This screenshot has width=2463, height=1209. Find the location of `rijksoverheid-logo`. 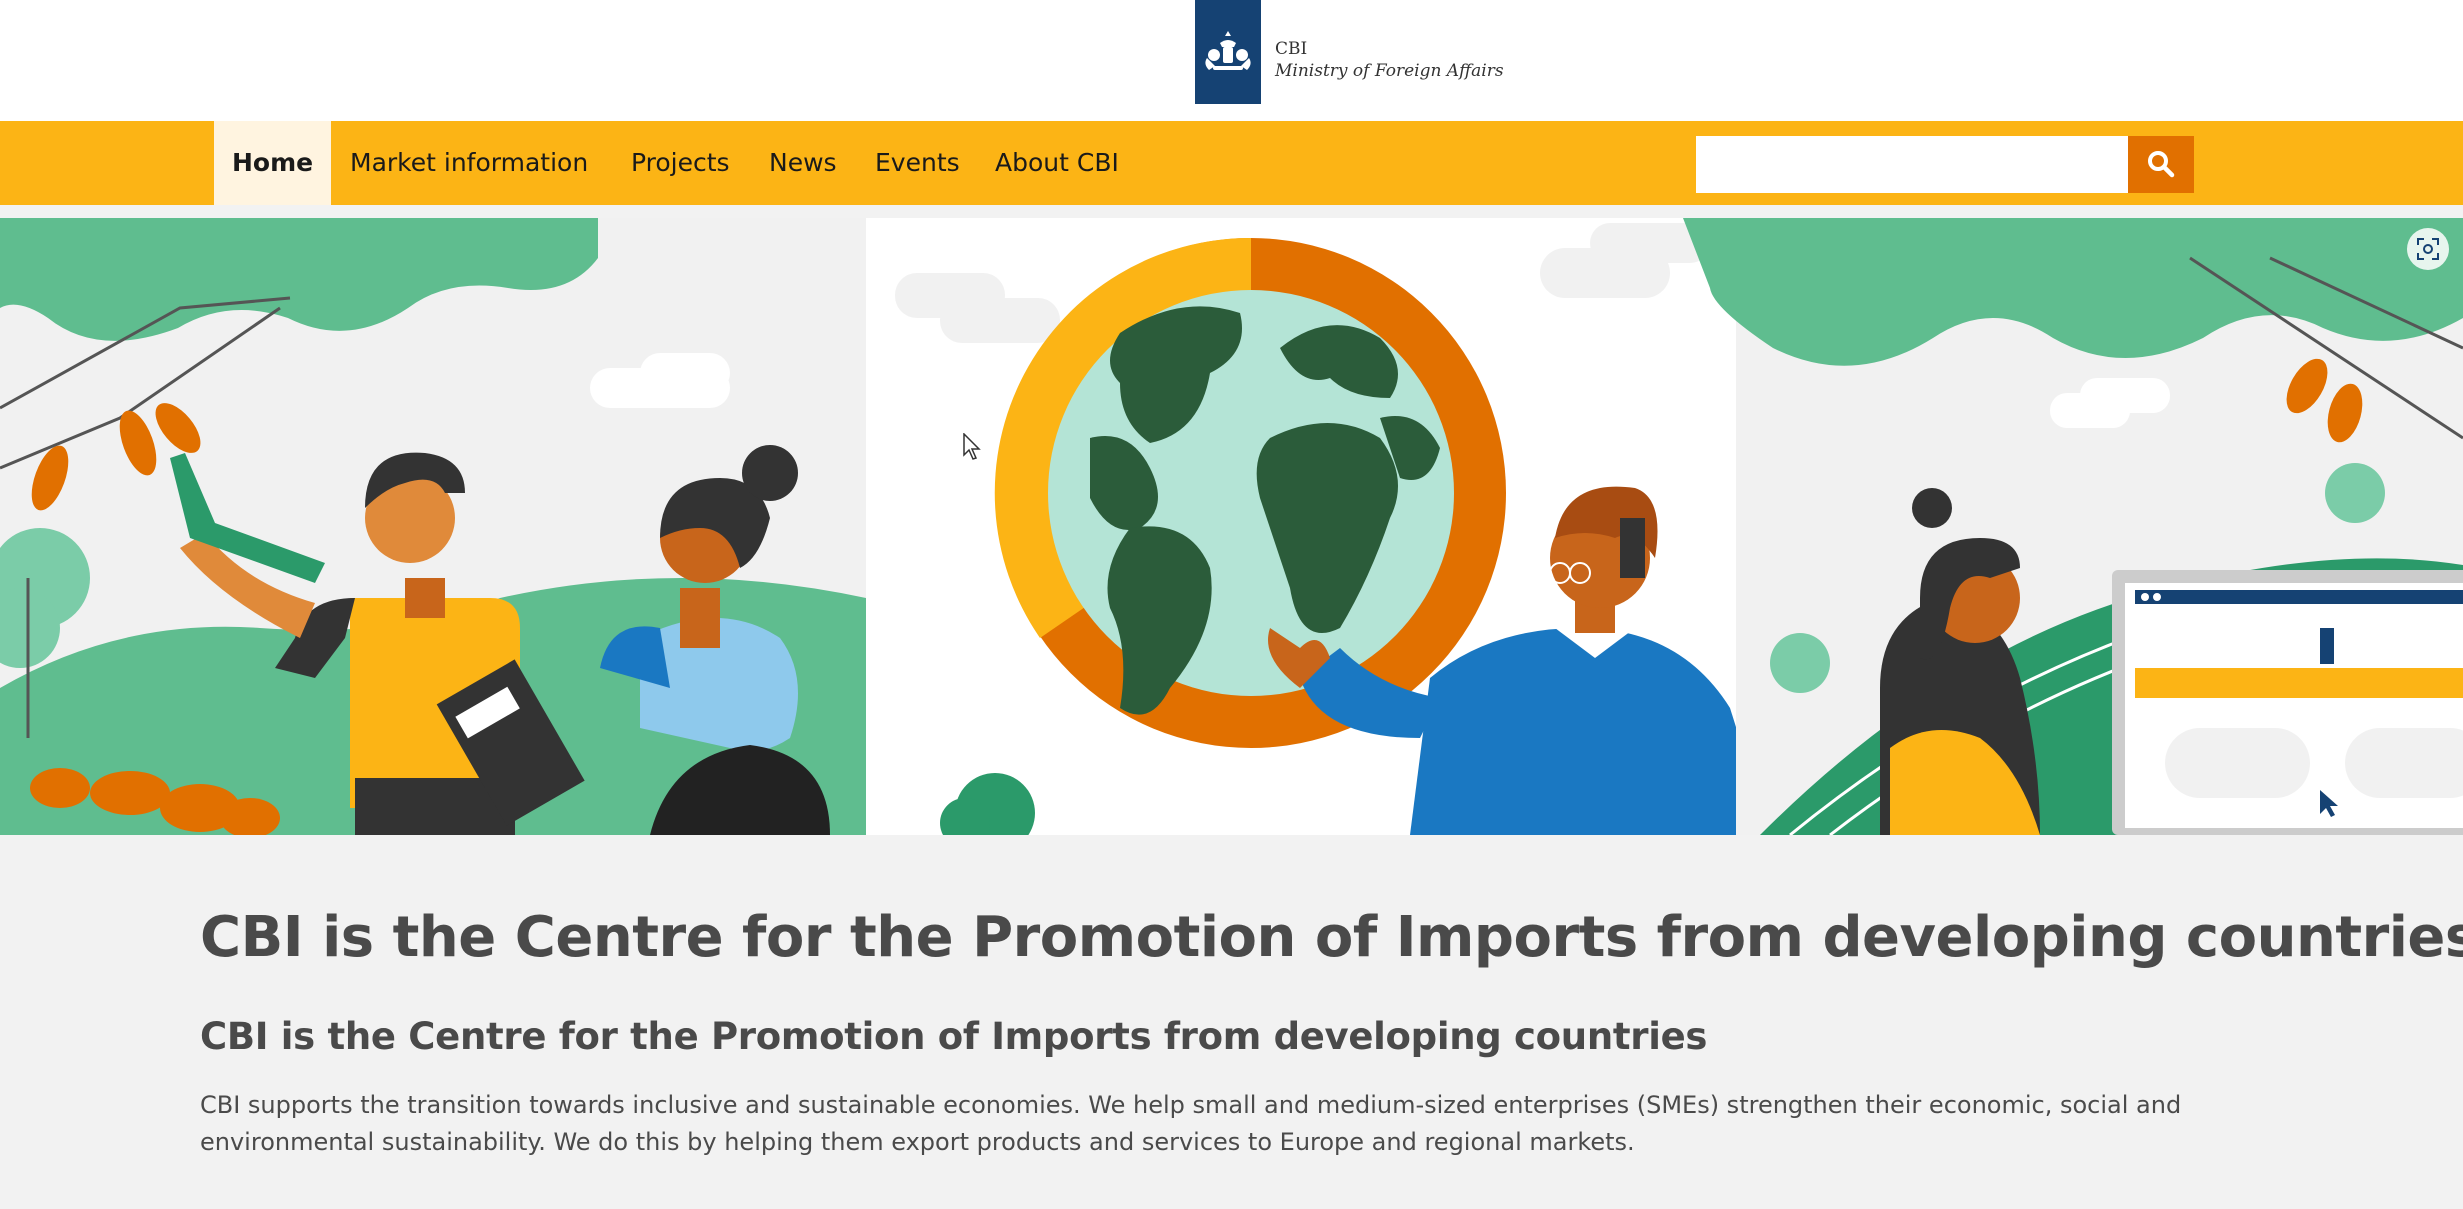

rijksoverheid-logo is located at coordinates (1228, 52).